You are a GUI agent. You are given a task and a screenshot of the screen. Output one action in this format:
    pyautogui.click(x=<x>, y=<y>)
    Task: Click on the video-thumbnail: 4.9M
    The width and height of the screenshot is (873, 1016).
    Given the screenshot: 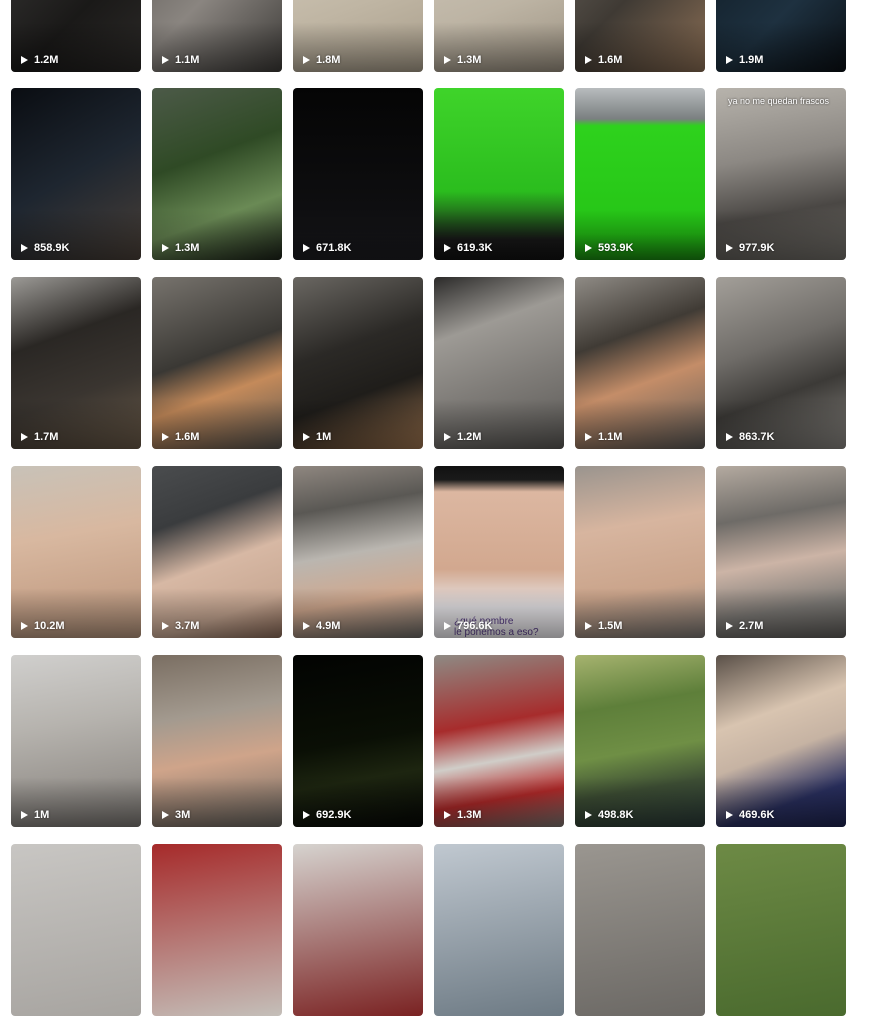 What is the action you would take?
    pyautogui.click(x=358, y=552)
    